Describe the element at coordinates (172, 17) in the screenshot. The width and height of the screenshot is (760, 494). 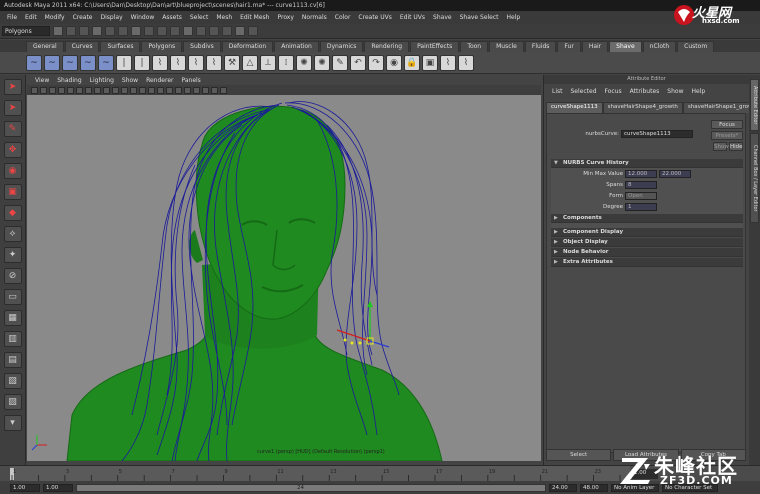
I see `menu-assets: Assets` at that location.